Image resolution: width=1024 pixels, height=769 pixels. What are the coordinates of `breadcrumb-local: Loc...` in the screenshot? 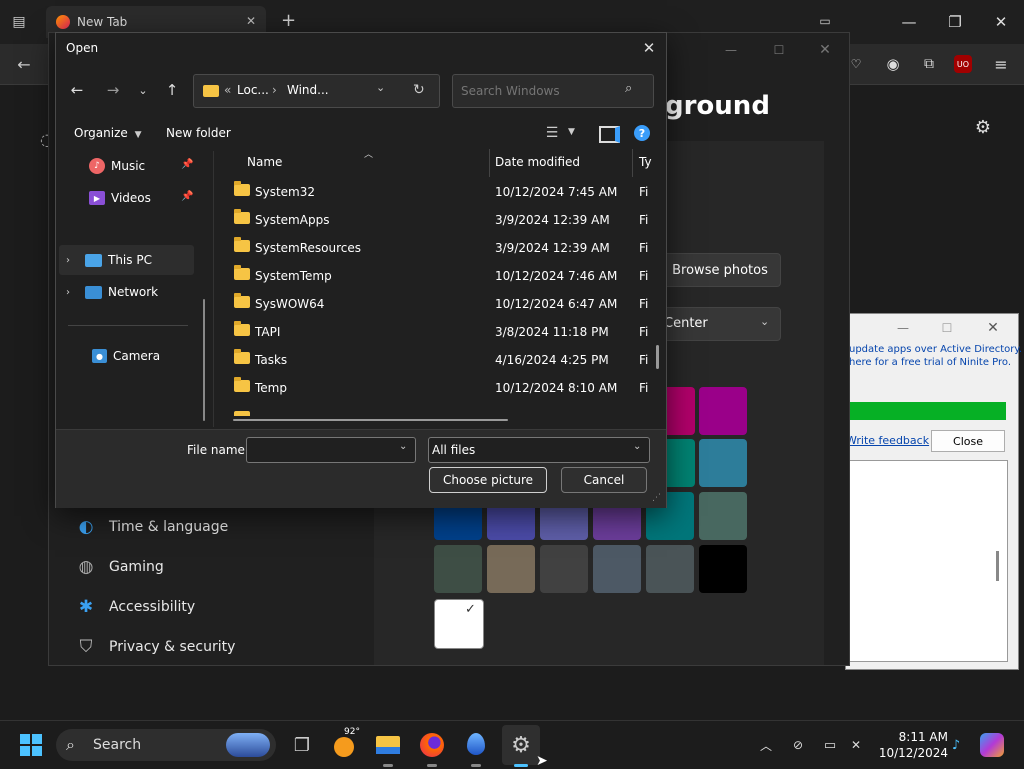 It's located at (253, 90).